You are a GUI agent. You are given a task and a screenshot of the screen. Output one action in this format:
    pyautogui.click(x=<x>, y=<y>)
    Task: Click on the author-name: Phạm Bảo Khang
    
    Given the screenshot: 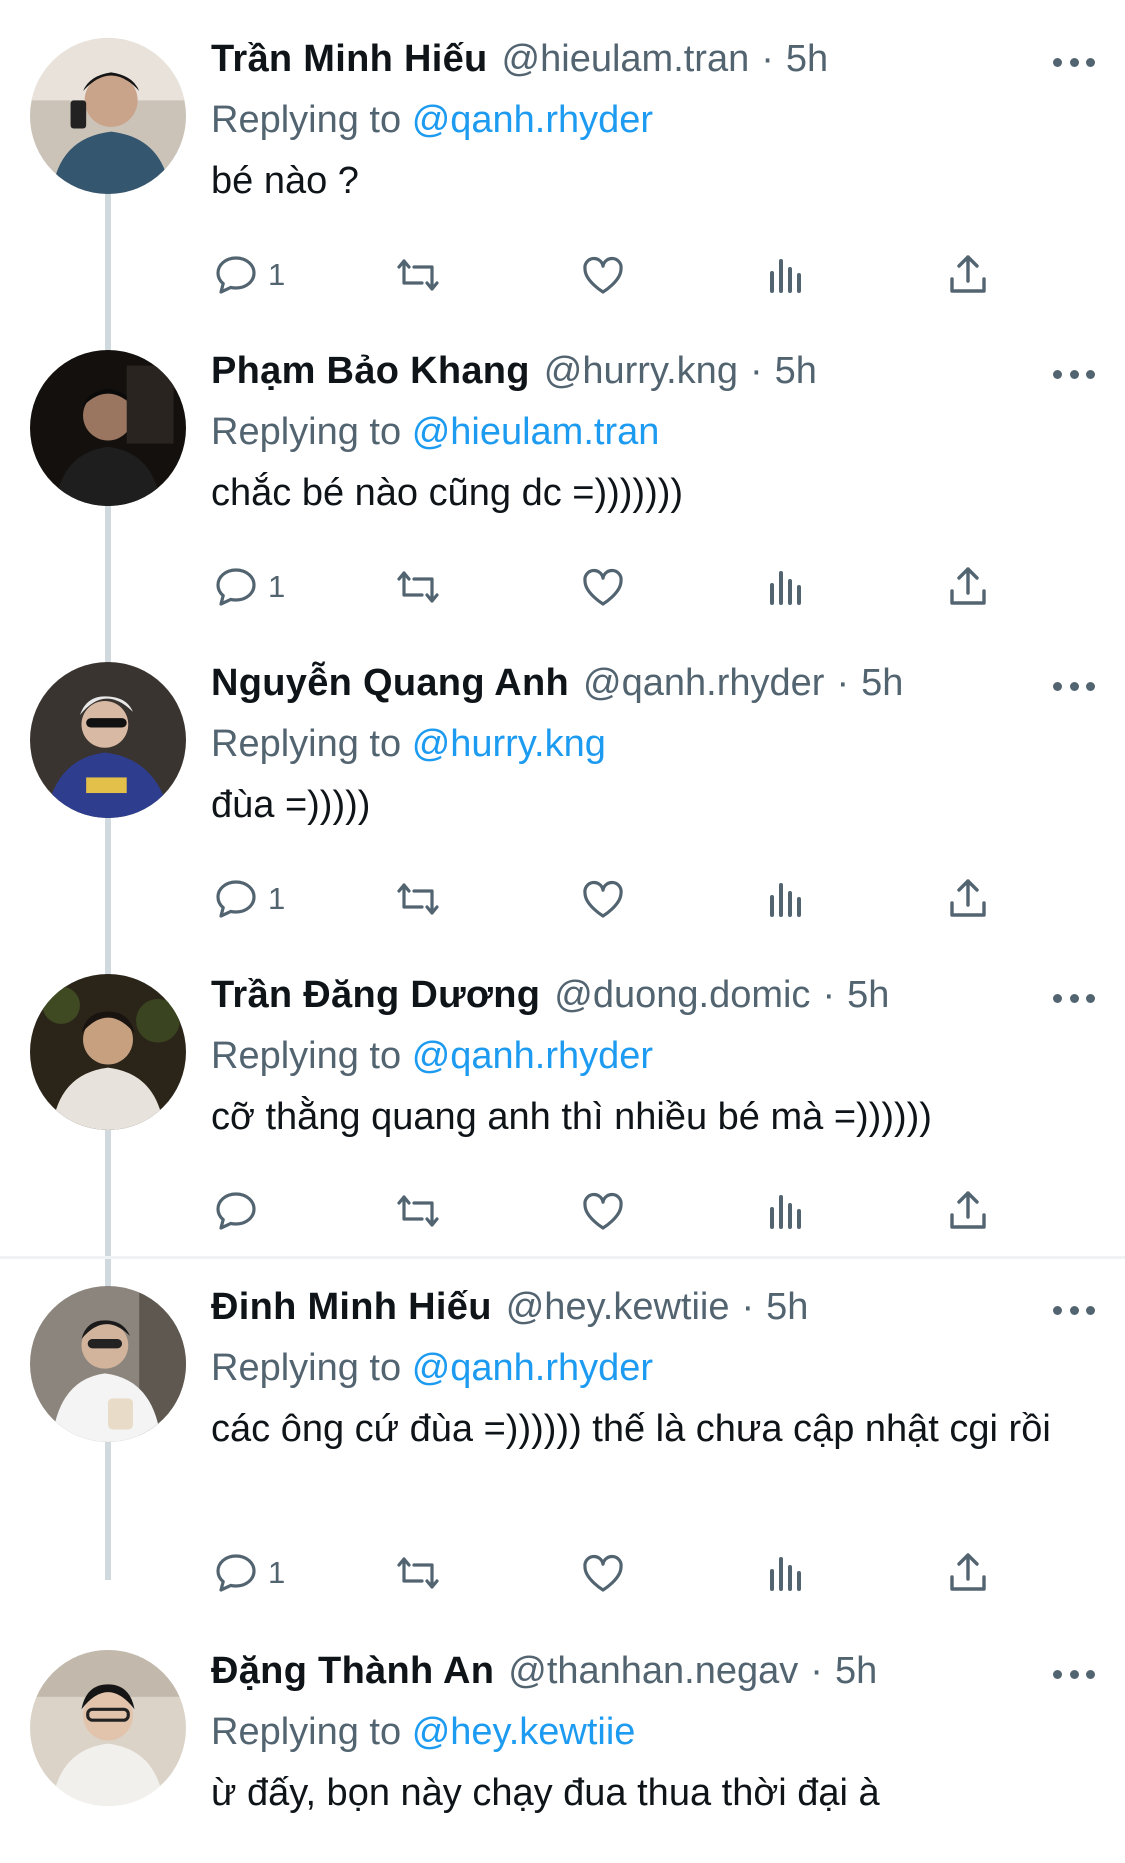 What is the action you would take?
    pyautogui.click(x=370, y=371)
    